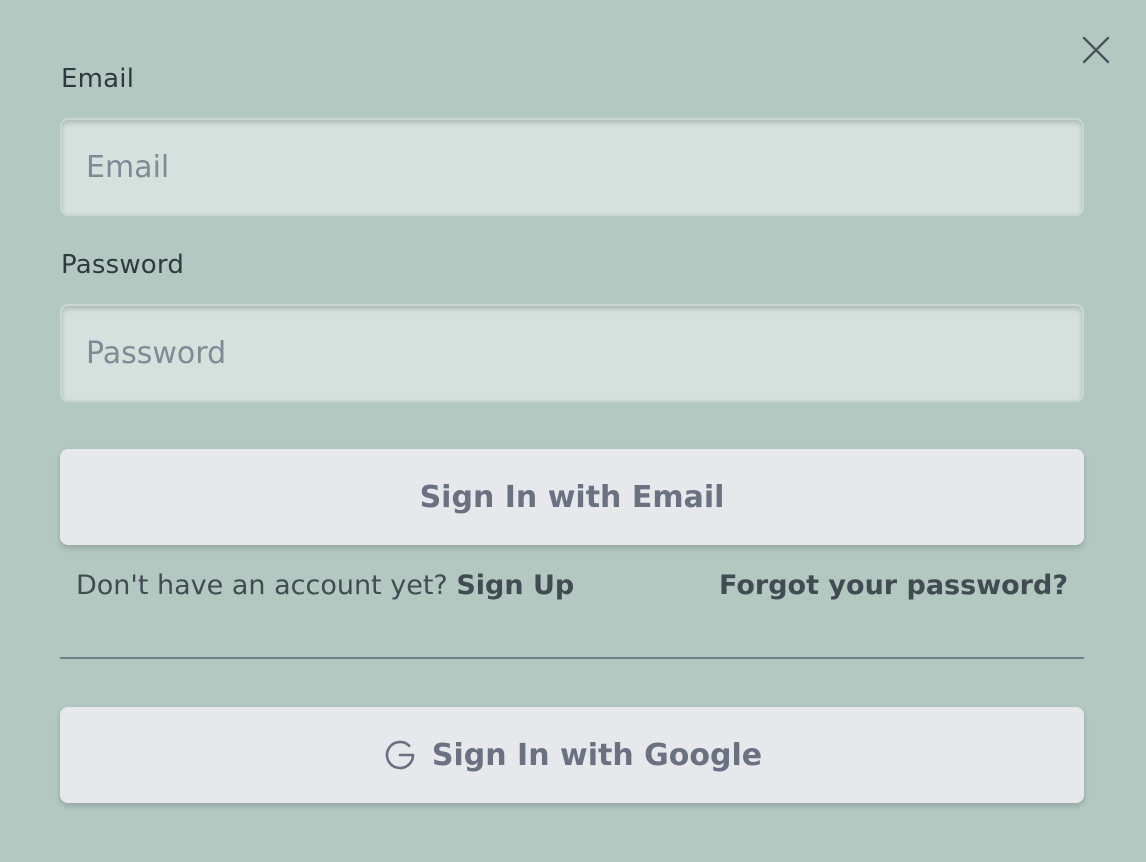 The width and height of the screenshot is (1146, 862). What do you see at coordinates (400, 755) in the screenshot?
I see `google-icon` at bounding box center [400, 755].